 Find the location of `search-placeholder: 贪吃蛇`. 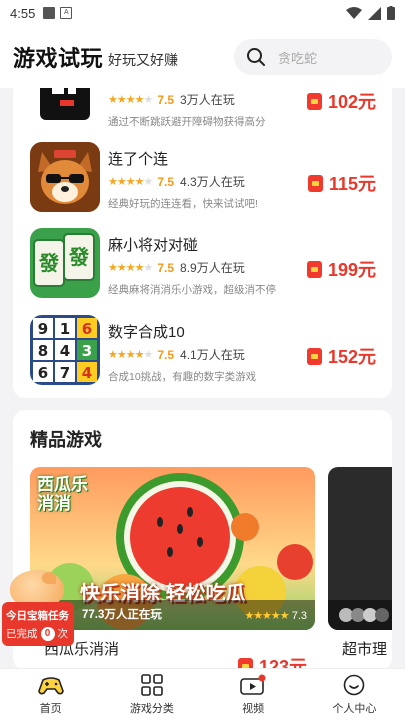

search-placeholder: 贪吃蛇 is located at coordinates (297, 57).